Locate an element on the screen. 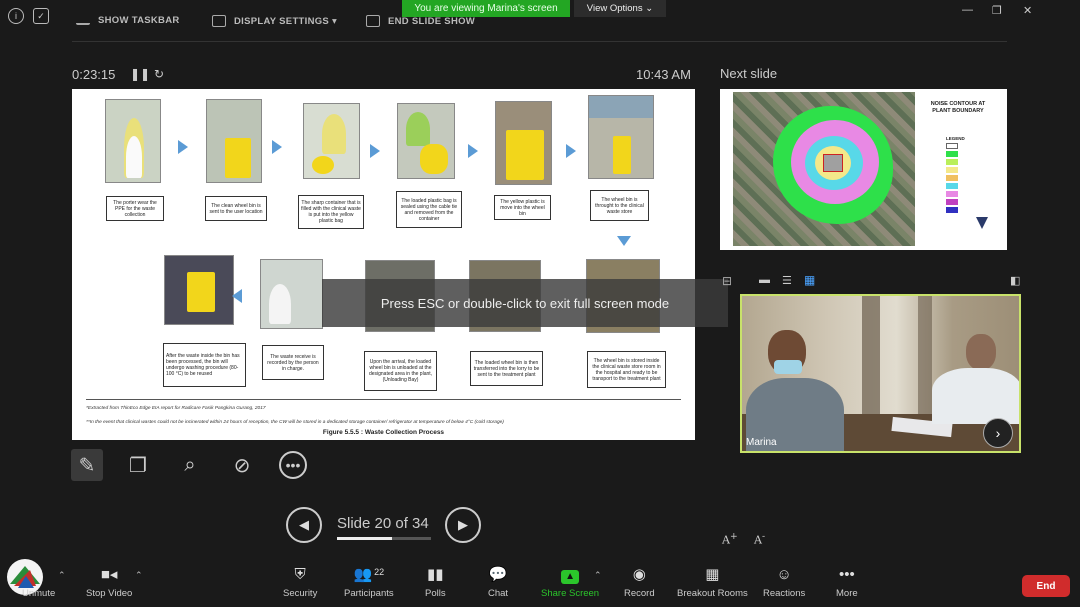 The image size is (1080, 607). participants-button: 👥 22 Participants is located at coordinates (369, 582).